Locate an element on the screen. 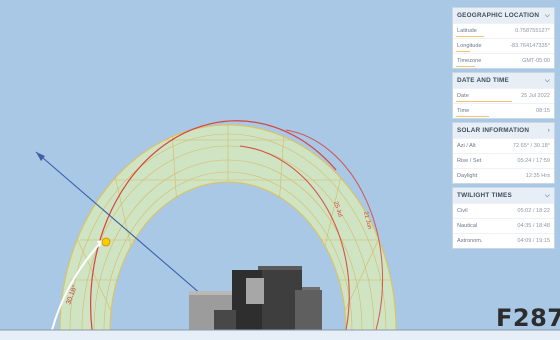  row-label: Nautical is located at coordinates (467, 226).